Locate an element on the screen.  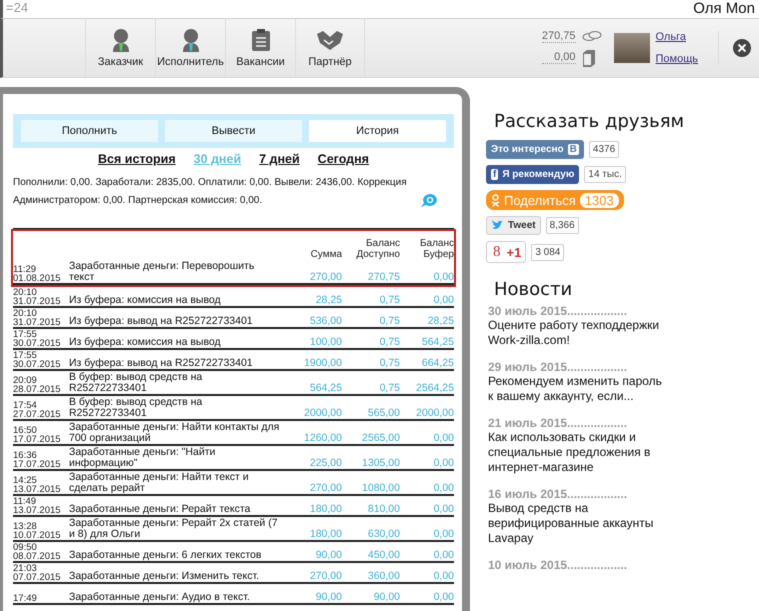
date-text: 17.07.2015 is located at coordinates (37, 439).